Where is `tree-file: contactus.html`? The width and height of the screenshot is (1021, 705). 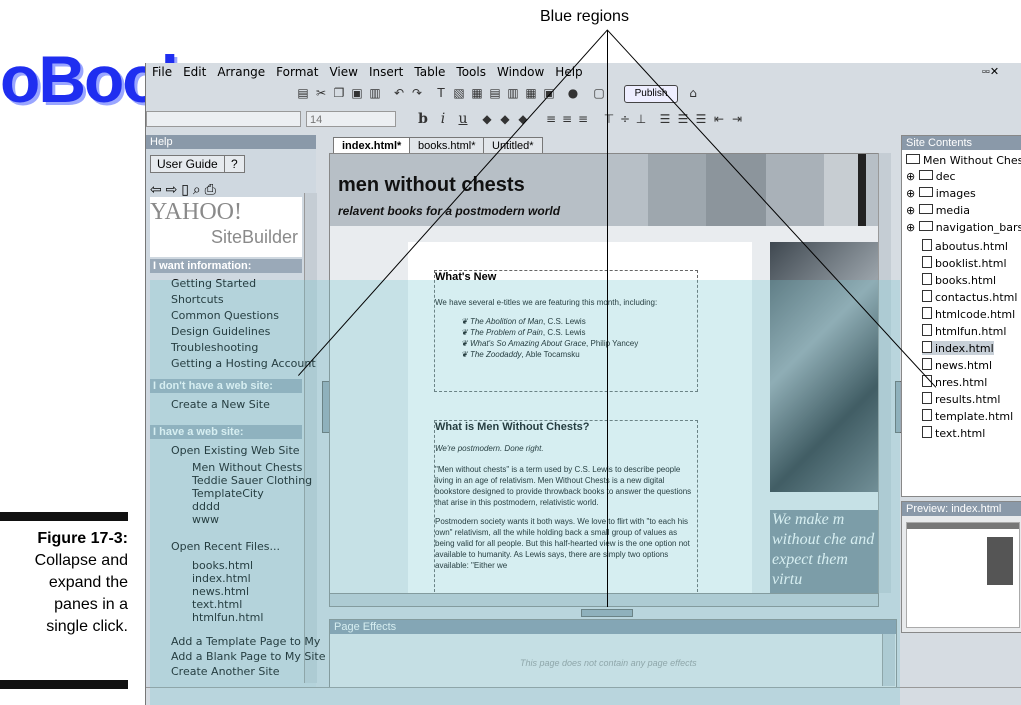 tree-file: contactus.html is located at coordinates (969, 297).